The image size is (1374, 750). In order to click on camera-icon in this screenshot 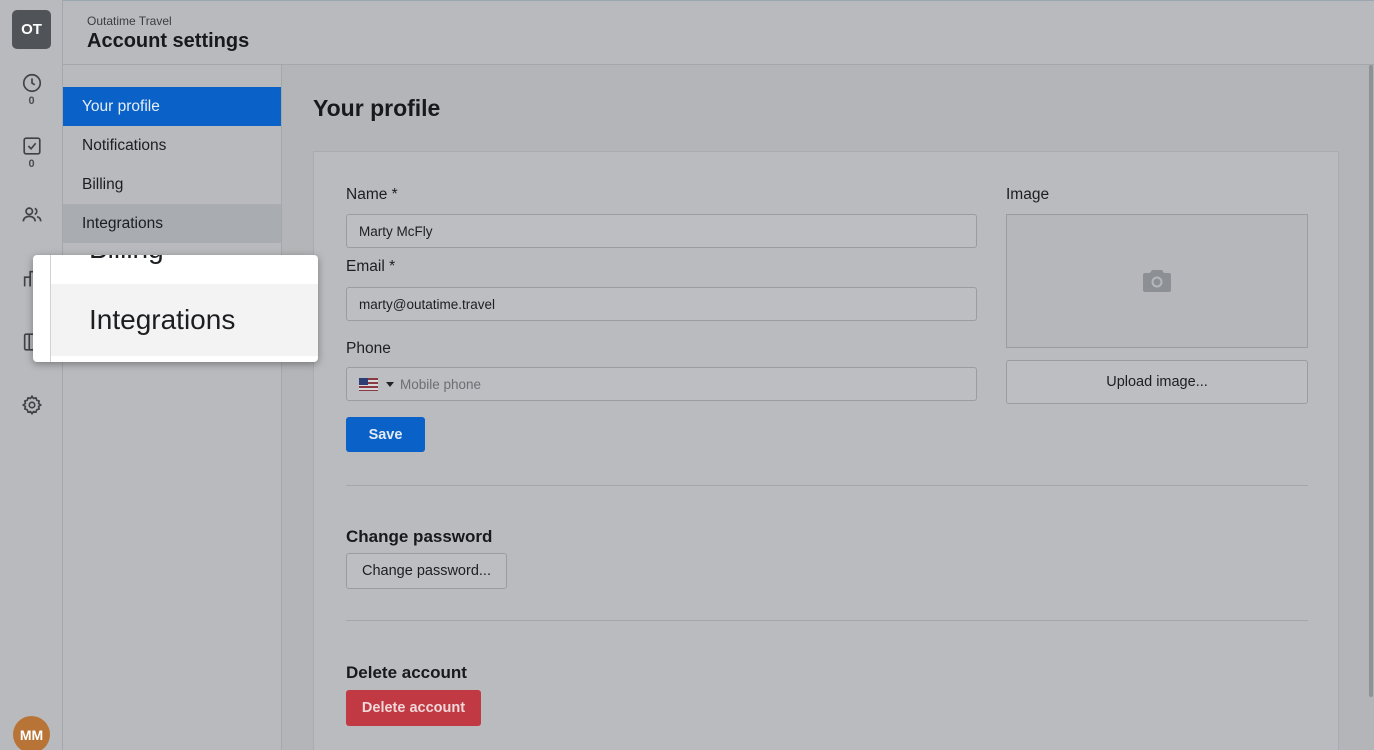, I will do `click(1157, 281)`.